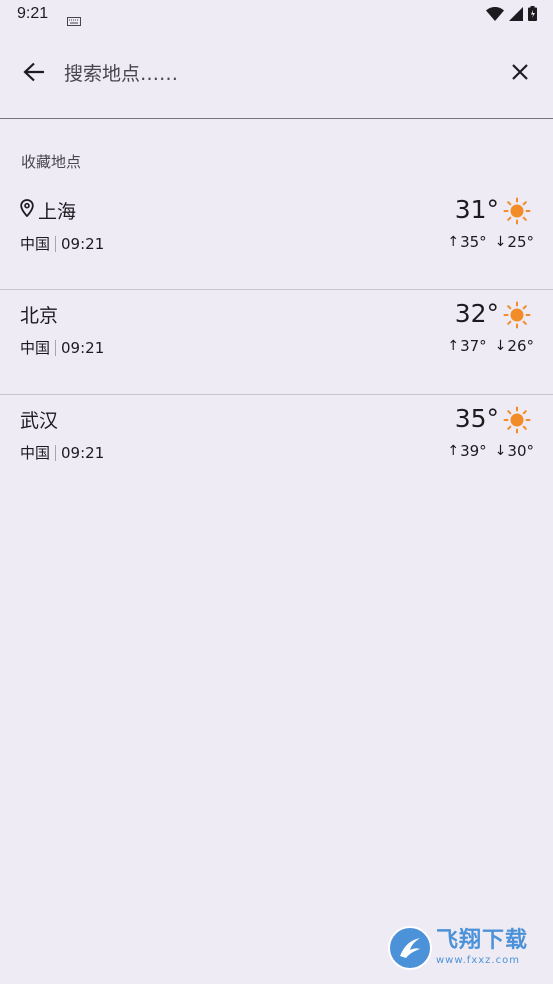 The width and height of the screenshot is (553, 984). I want to click on location-name: 武汉, so click(39, 421).